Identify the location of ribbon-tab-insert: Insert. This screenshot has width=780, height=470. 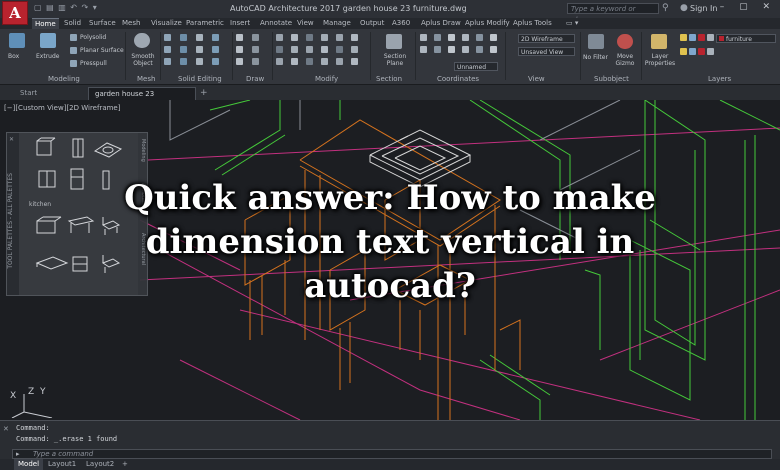
(240, 23).